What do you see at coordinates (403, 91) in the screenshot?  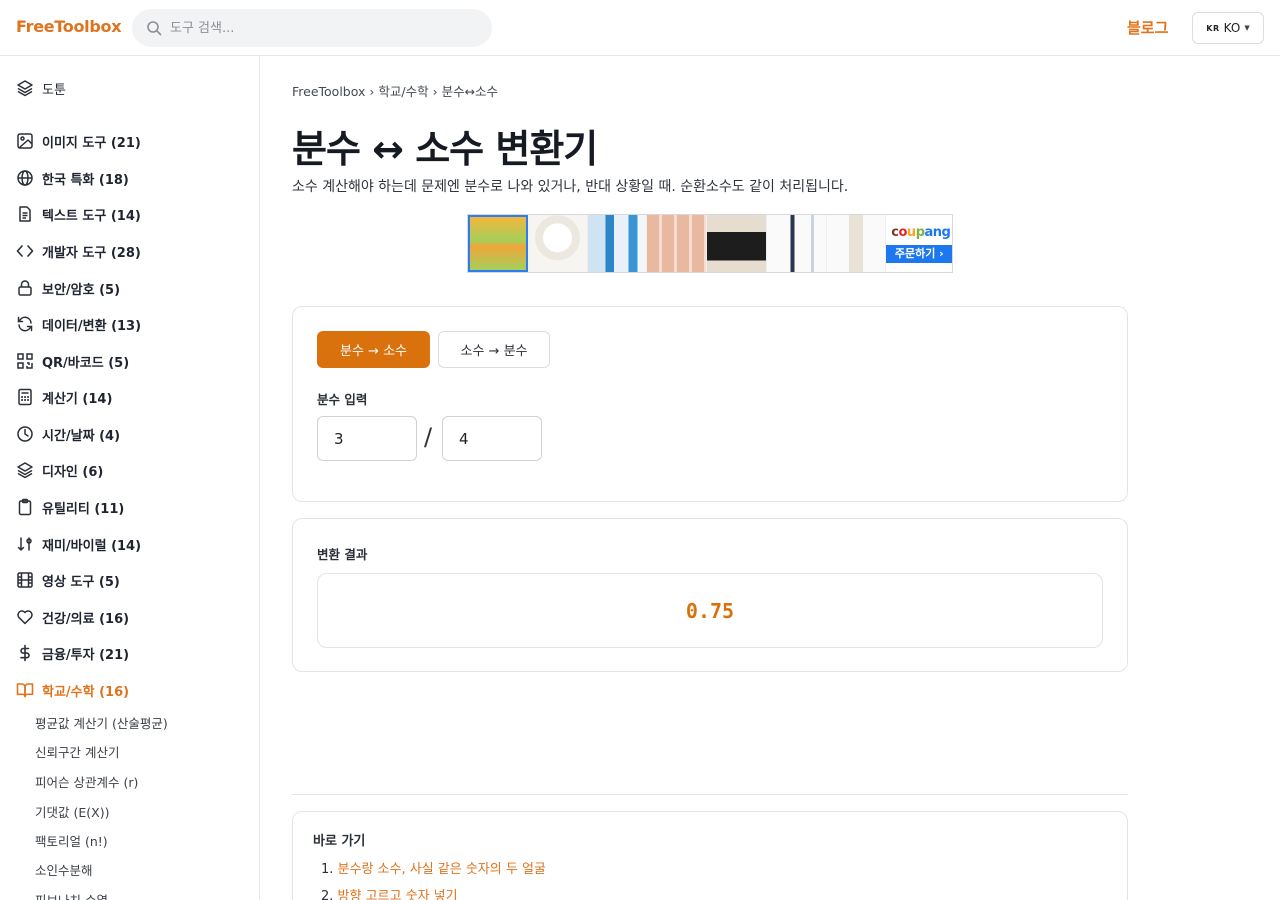 I see `breadcrumb-category: 학교/수학` at bounding box center [403, 91].